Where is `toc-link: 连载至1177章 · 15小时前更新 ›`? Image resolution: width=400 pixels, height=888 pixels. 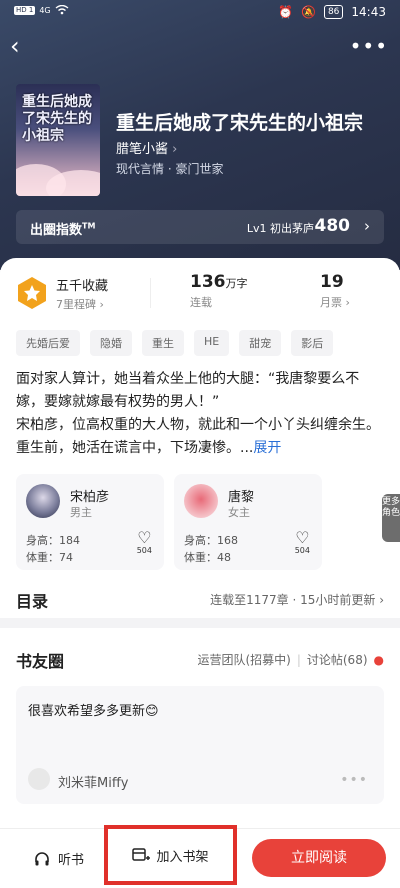
toc-link: 连载至1177章 · 15小时前更新 › is located at coordinates (297, 599).